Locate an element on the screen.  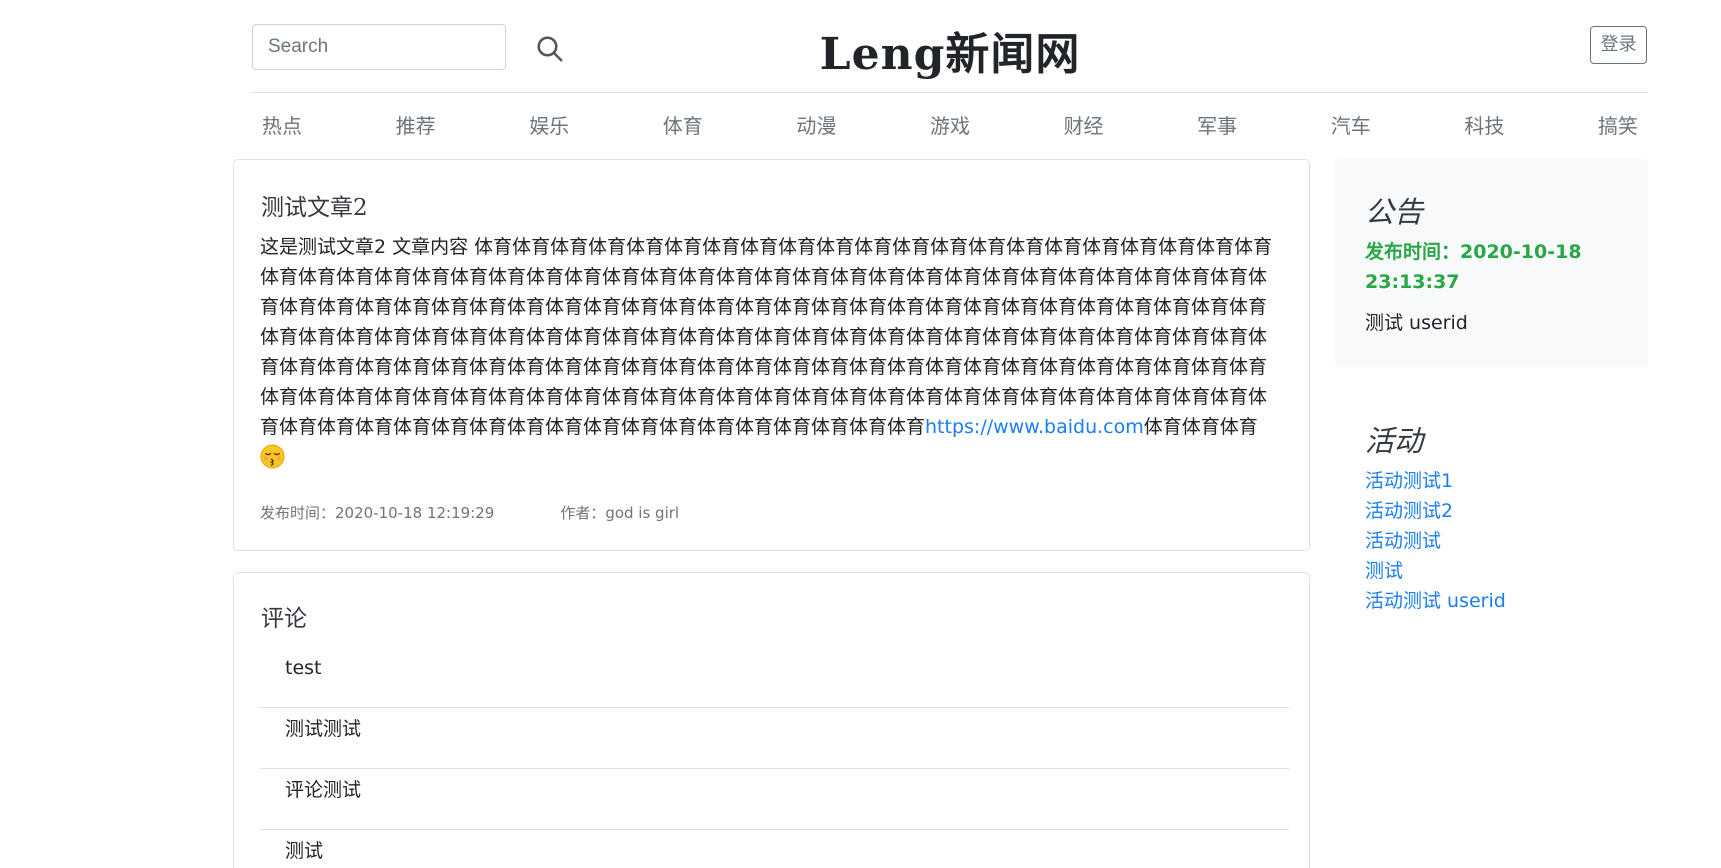
article-link: https://www.baidu.com is located at coordinates (1034, 427).